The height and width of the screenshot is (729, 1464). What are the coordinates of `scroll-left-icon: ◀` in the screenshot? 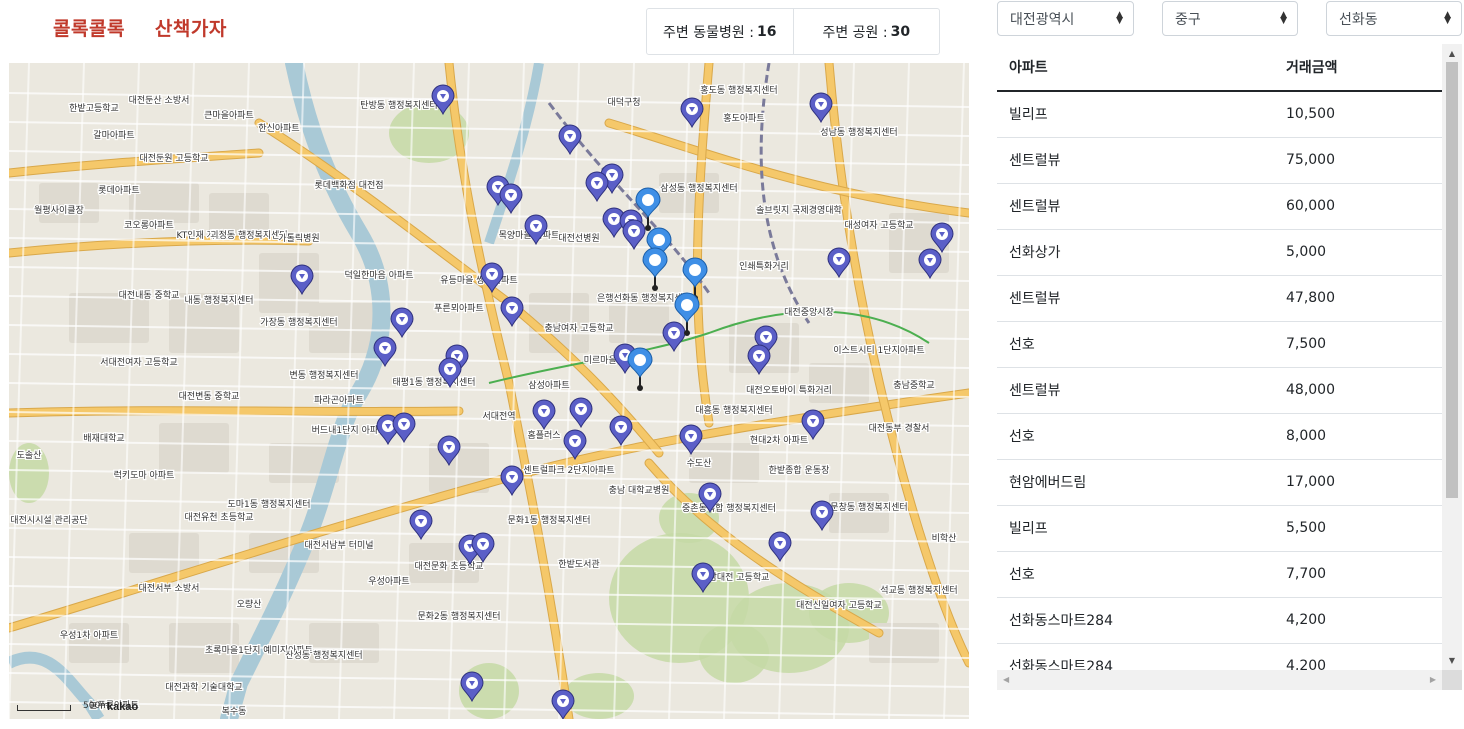 It's located at (1006, 679).